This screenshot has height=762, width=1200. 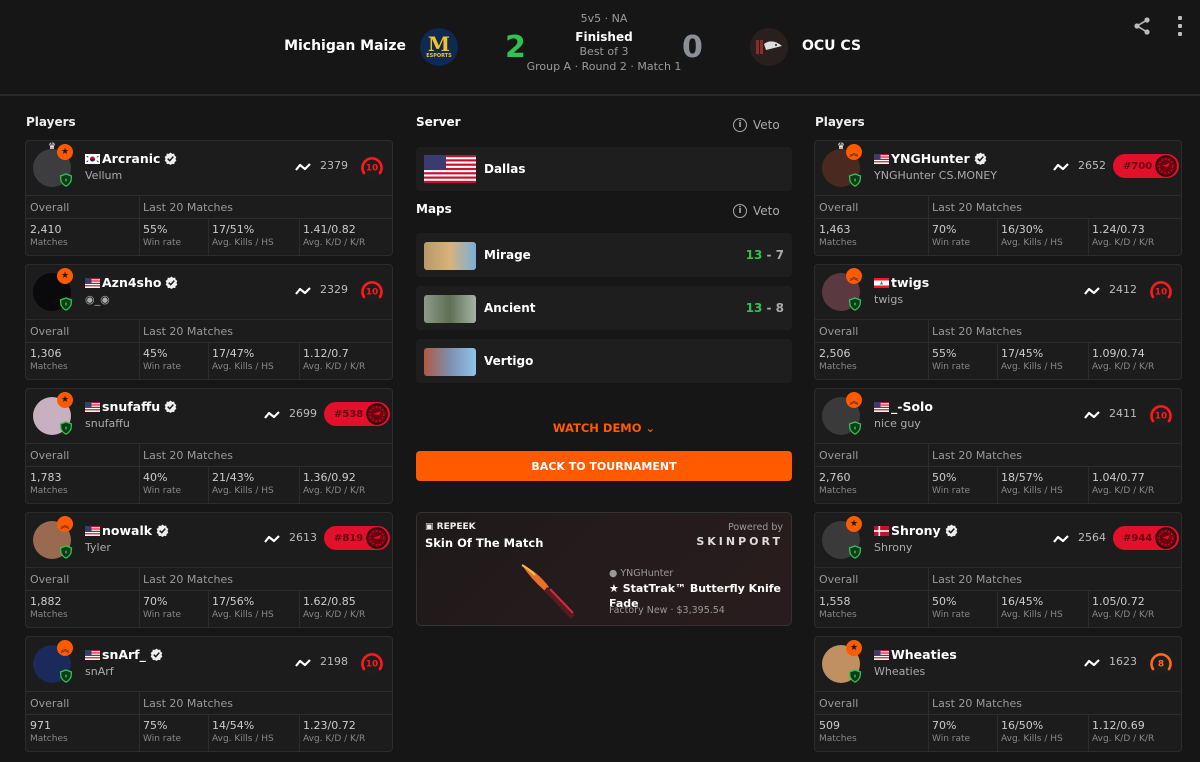 What do you see at coordinates (604, 66) in the screenshot?
I see `round-info: Group A · Round 2 · Match 1` at bounding box center [604, 66].